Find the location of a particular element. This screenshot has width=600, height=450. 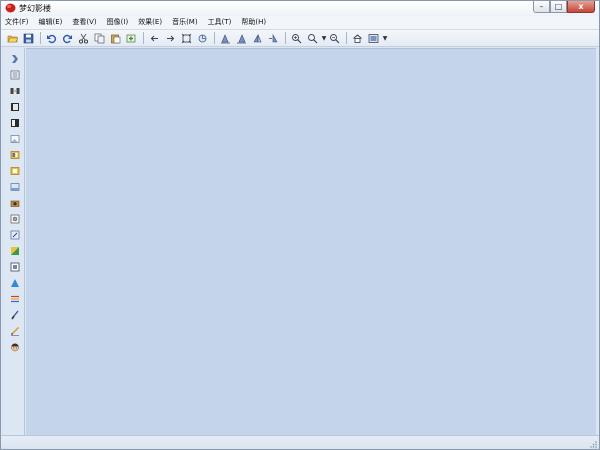

side-tool-film is located at coordinates (15, 107).